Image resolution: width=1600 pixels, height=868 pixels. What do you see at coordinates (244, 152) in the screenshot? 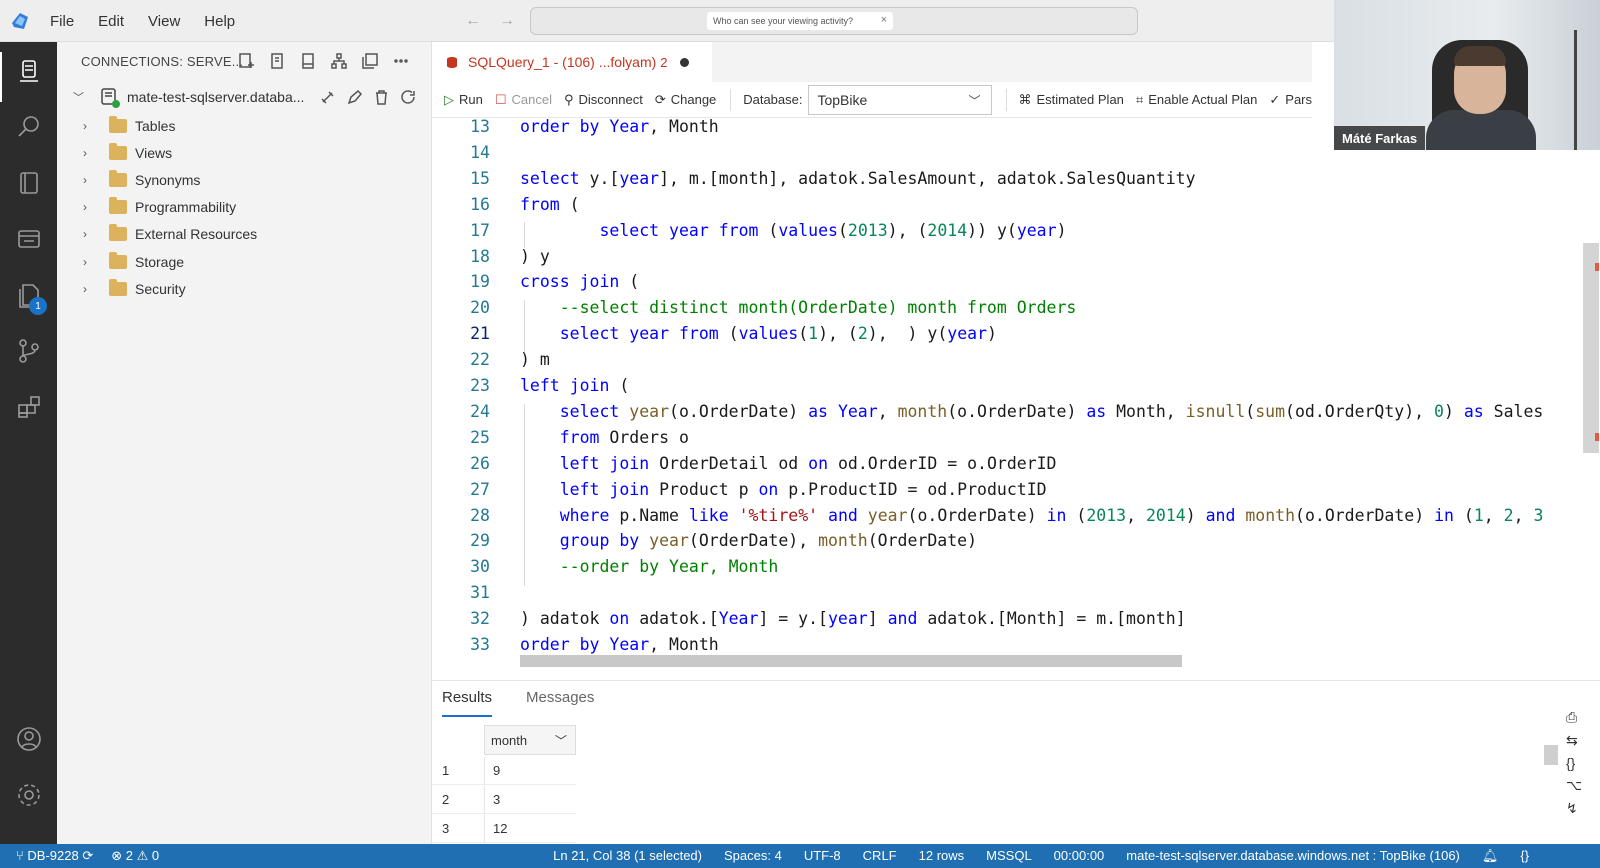
I see `tree-node-views: › Views` at bounding box center [244, 152].